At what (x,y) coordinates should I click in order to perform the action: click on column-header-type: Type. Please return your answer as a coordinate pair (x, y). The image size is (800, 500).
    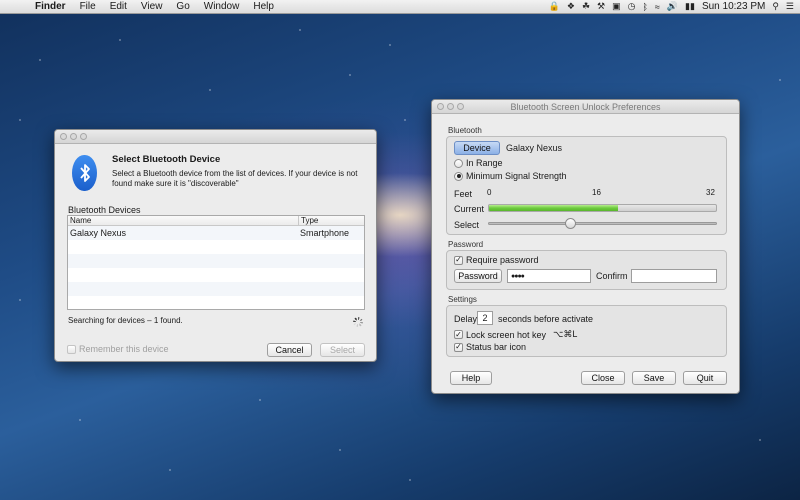
    Looking at the image, I should click on (331, 220).